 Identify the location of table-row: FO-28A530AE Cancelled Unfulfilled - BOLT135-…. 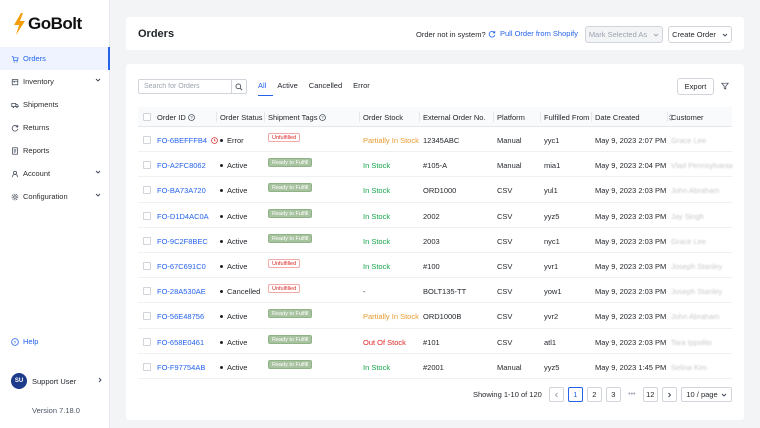
(435, 291).